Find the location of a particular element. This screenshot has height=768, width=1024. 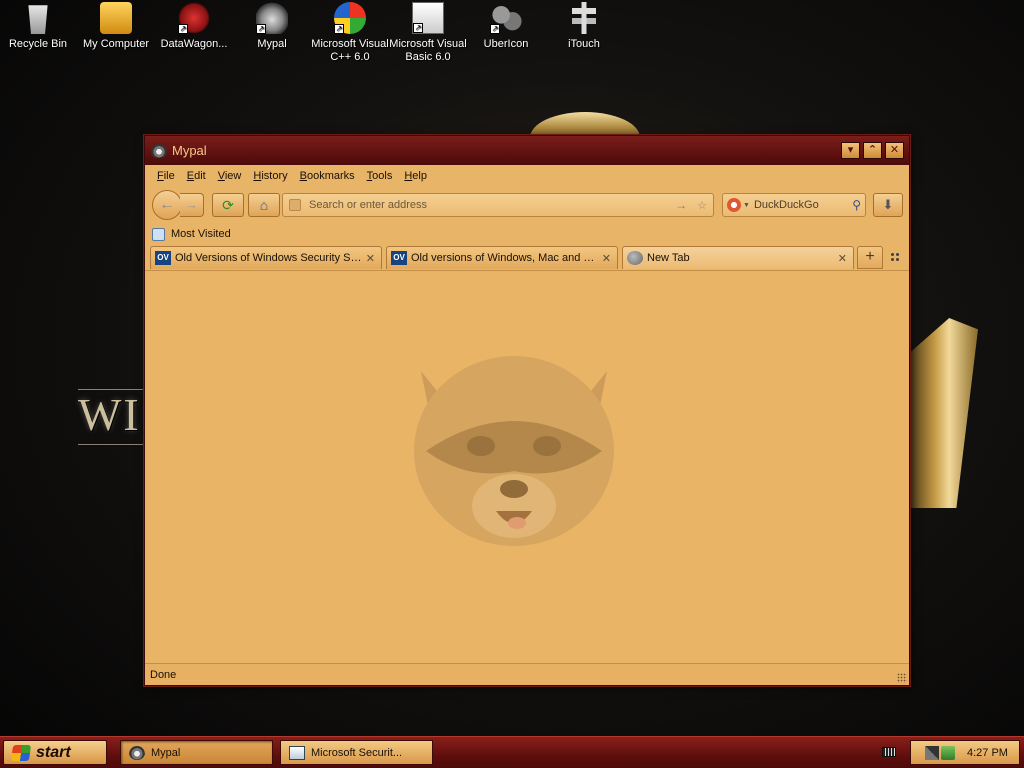

wallpaper-line-bottom is located at coordinates (112, 444).